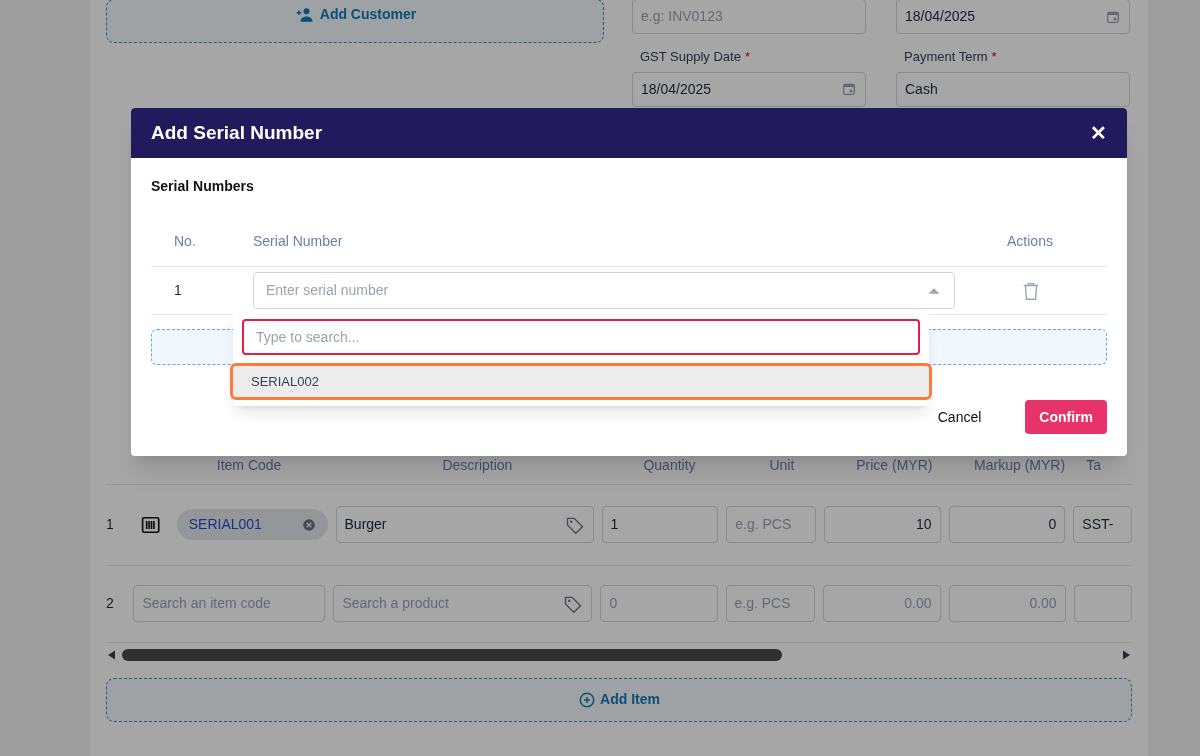 This screenshot has height=756, width=1200. What do you see at coordinates (1102, 603) in the screenshot?
I see `input-field` at bounding box center [1102, 603].